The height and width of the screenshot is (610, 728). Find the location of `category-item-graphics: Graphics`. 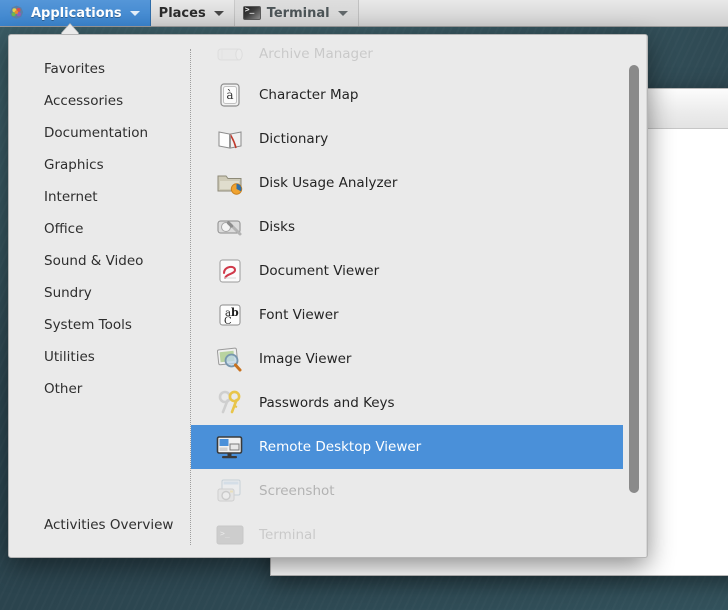

category-item-graphics: Graphics is located at coordinates (100, 165).